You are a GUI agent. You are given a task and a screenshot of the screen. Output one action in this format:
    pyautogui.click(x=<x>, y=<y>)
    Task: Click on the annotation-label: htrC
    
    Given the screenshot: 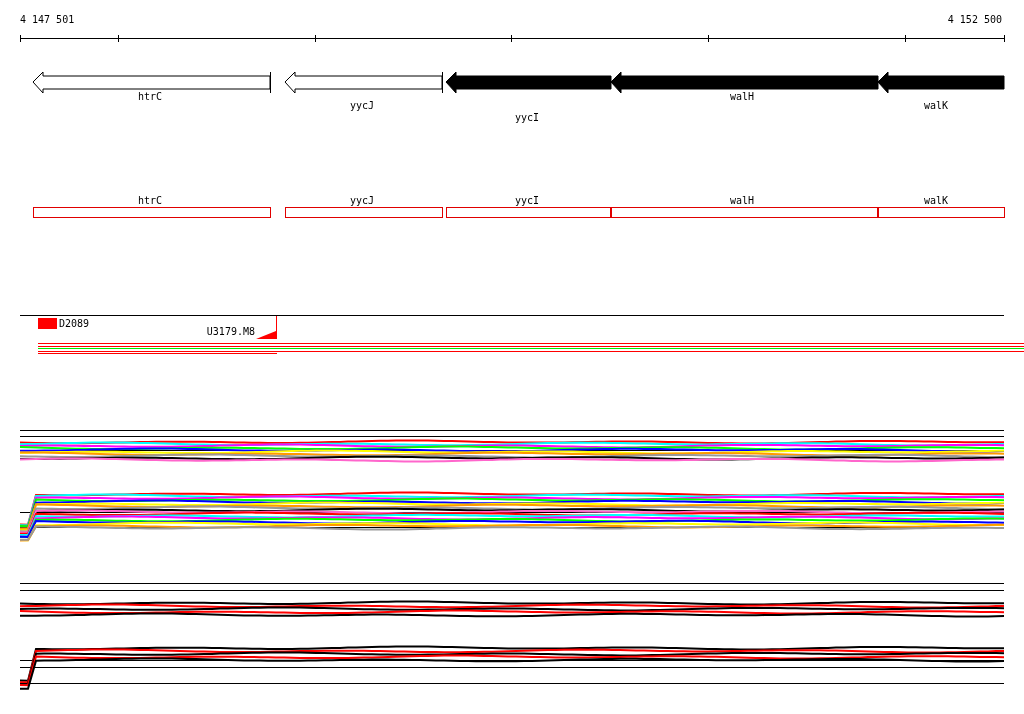 What is the action you would take?
    pyautogui.click(x=150, y=200)
    